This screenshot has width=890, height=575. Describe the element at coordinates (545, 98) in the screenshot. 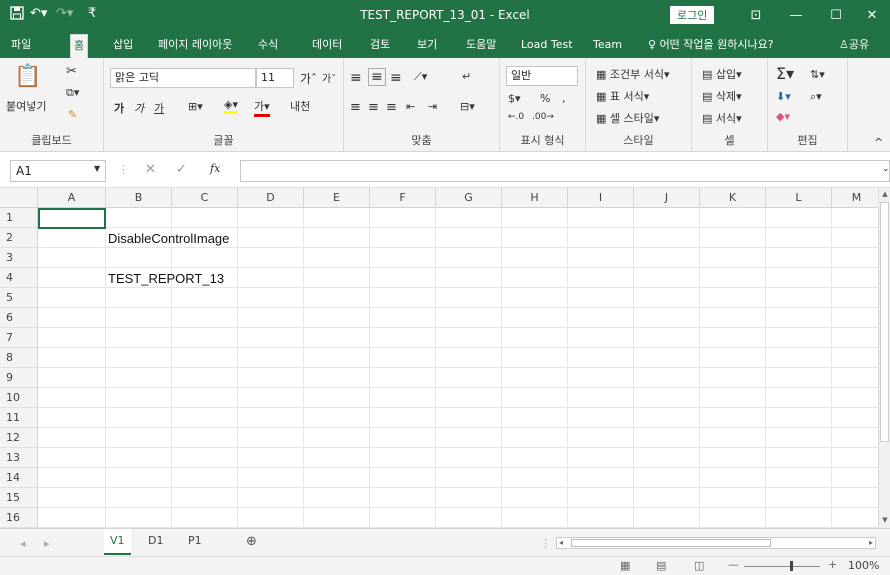

I see `percent-button: %` at that location.